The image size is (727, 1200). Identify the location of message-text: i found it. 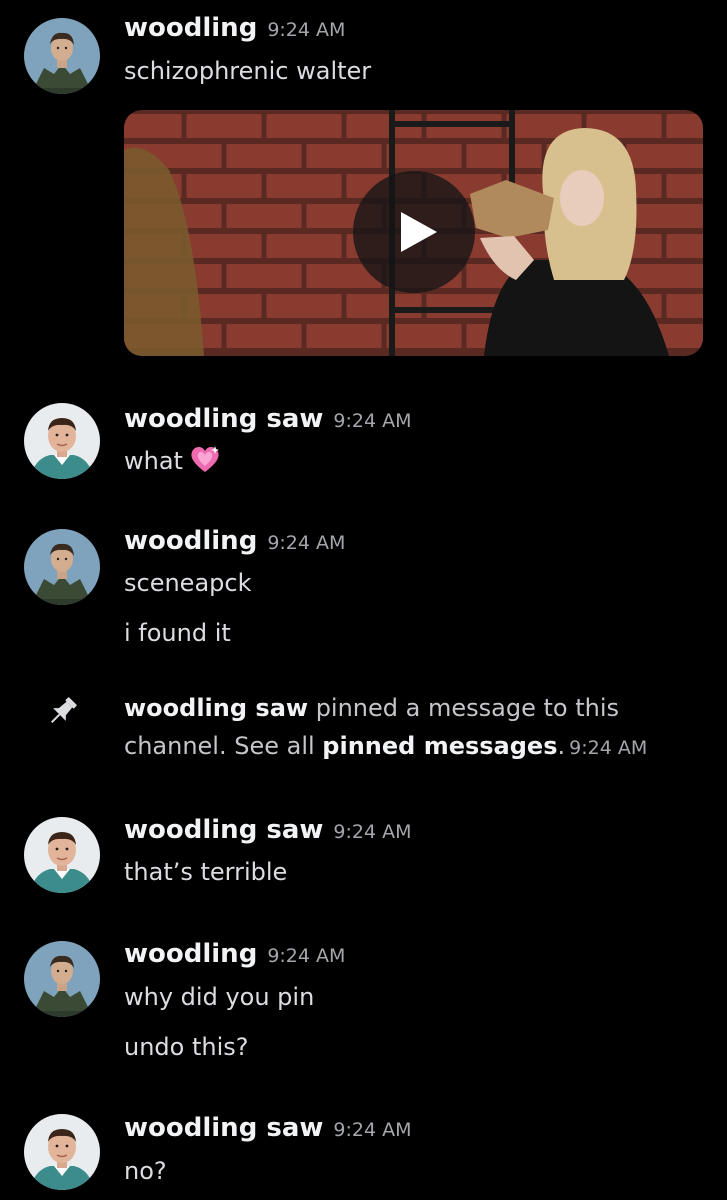
(177, 633).